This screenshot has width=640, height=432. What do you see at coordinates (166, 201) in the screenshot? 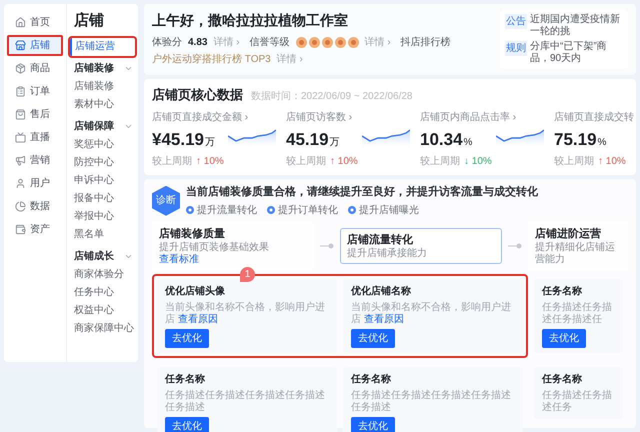
I see `diagnosis-badge: 诊断` at bounding box center [166, 201].